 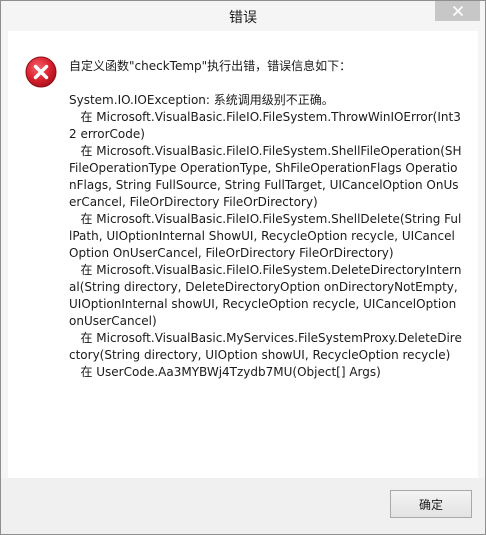 What do you see at coordinates (210, 66) in the screenshot?
I see `message-header: 自定义函数"checkTemp"执行出错，错误信息如下：` at bounding box center [210, 66].